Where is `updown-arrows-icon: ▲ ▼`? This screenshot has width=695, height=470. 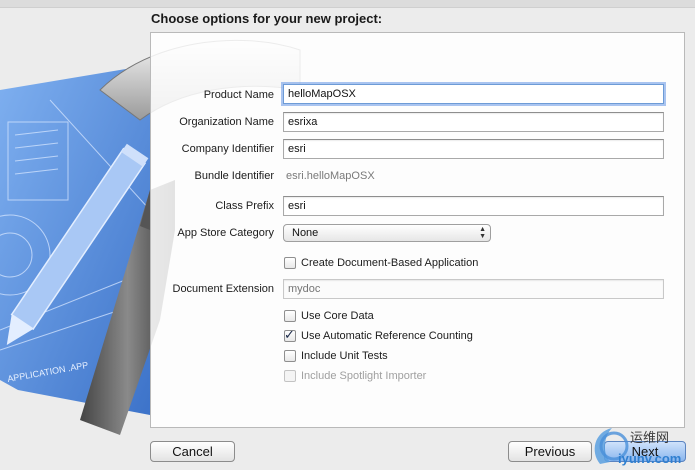
updown-arrows-icon: ▲ ▼ is located at coordinates (482, 233).